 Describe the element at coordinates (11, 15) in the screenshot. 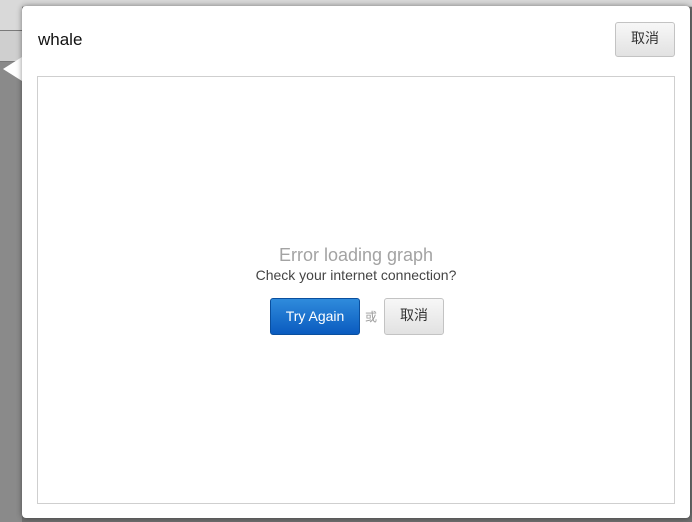

I see `background-cell` at that location.